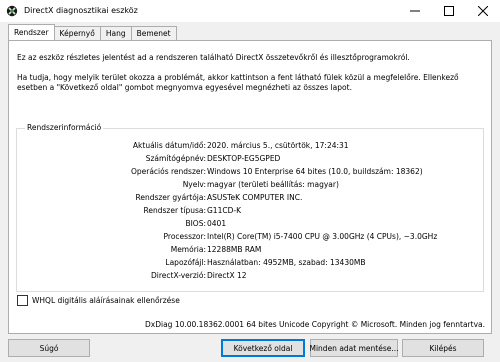 The height and width of the screenshot is (362, 500). Describe the element at coordinates (286, 262) in the screenshot. I see `info-value: Használatban: 4952MB, szabad: 13430MB` at that location.